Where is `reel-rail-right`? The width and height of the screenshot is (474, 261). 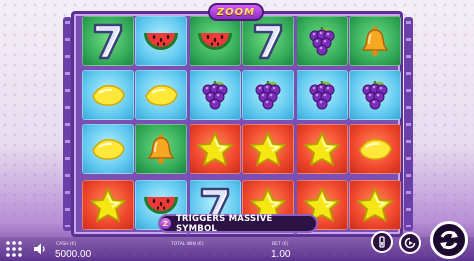
reel-rail-right is located at coordinates (408, 124).